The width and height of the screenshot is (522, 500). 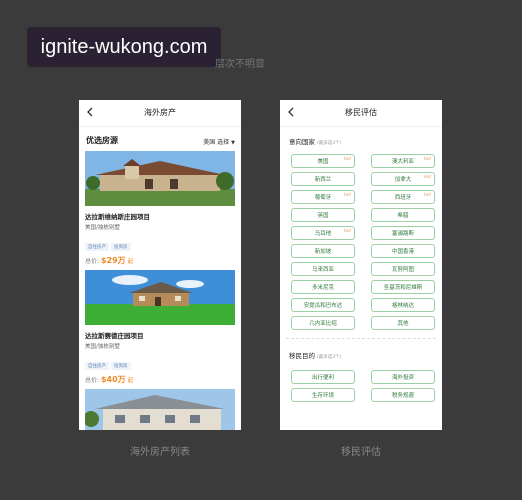 What do you see at coordinates (323, 377) in the screenshot?
I see `purpose-option: 出行便利` at bounding box center [323, 377].